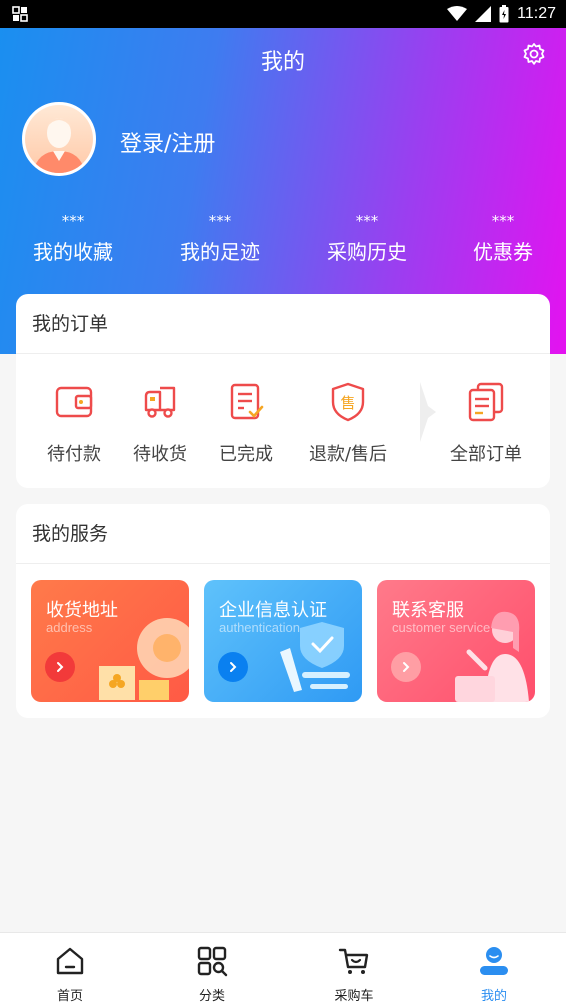  Describe the element at coordinates (283, 14) in the screenshot. I see `status-bar: 11:27` at that location.